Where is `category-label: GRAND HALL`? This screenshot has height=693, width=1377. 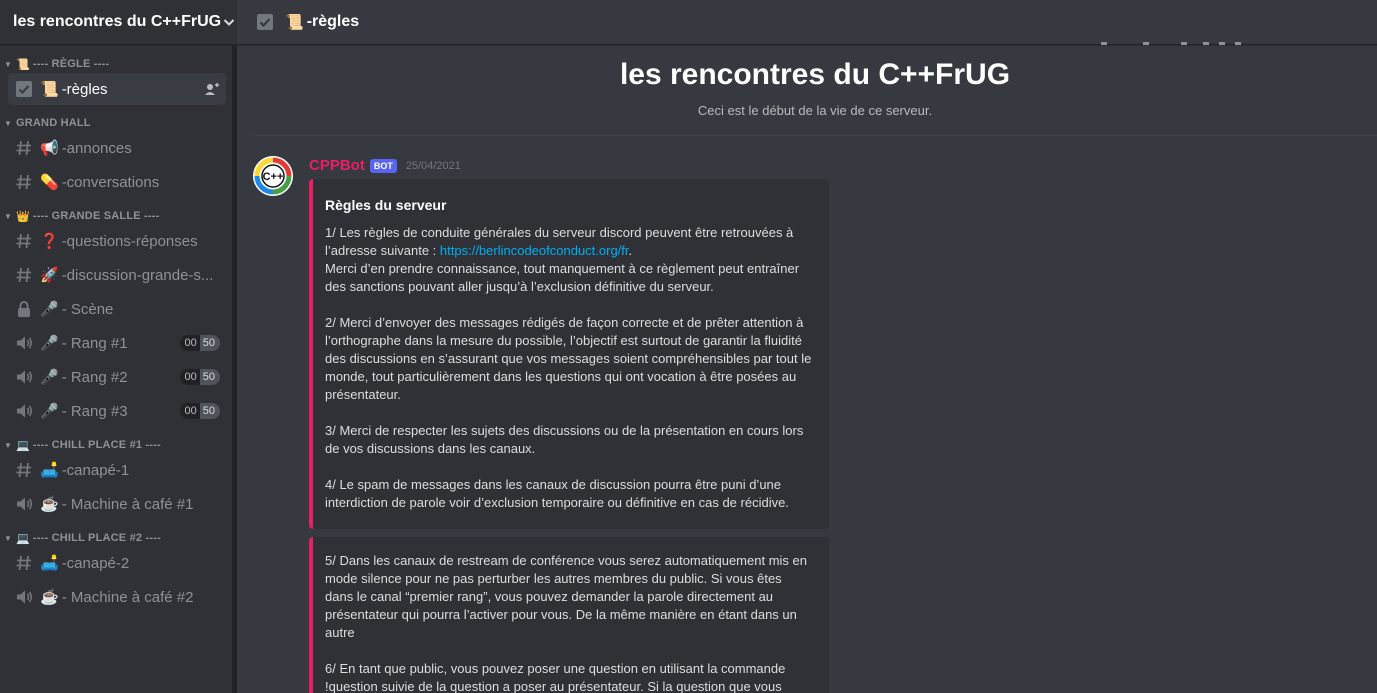
category-label: GRAND HALL is located at coordinates (53, 123).